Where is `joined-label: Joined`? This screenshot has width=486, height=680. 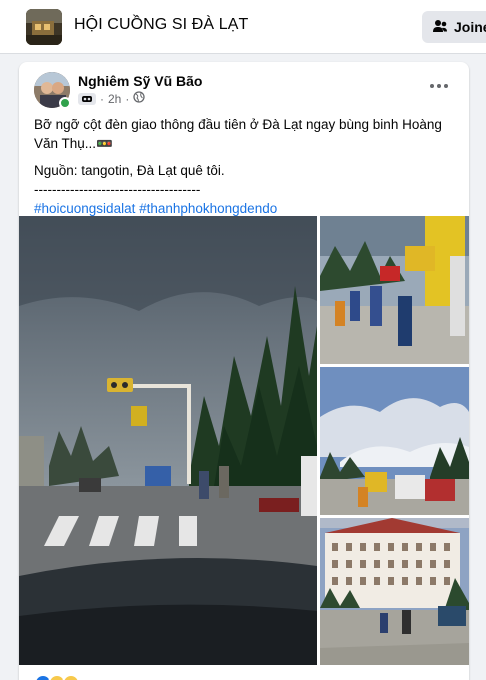 joined-label: Joined is located at coordinates (470, 27).